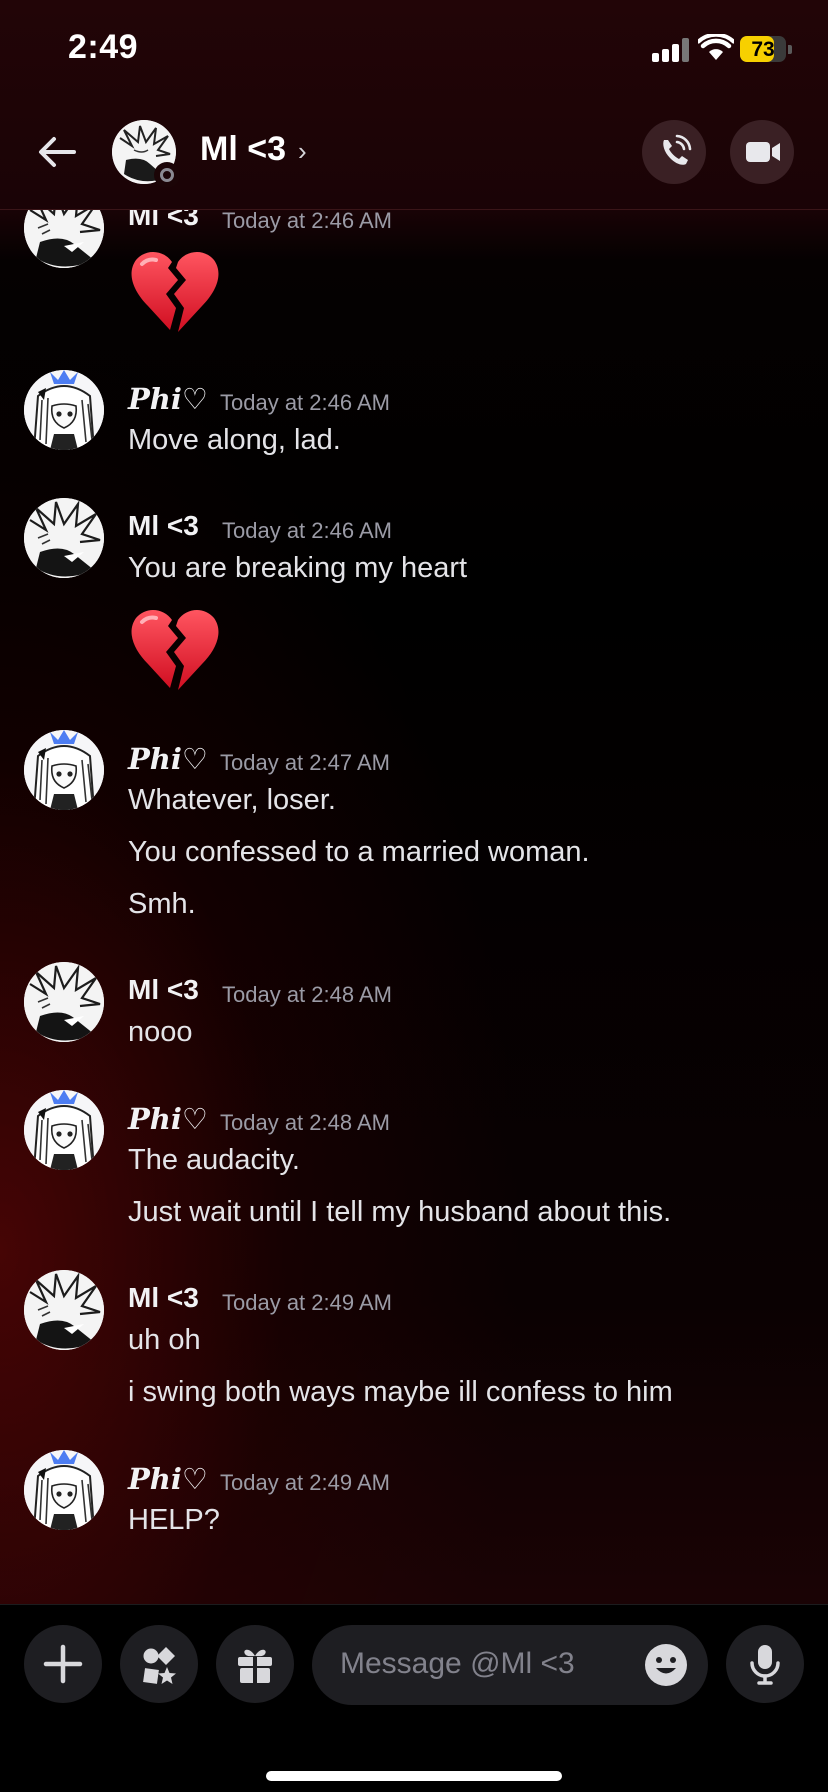 The height and width of the screenshot is (1792, 828). I want to click on message-text: You are breaking my heart, so click(297, 568).